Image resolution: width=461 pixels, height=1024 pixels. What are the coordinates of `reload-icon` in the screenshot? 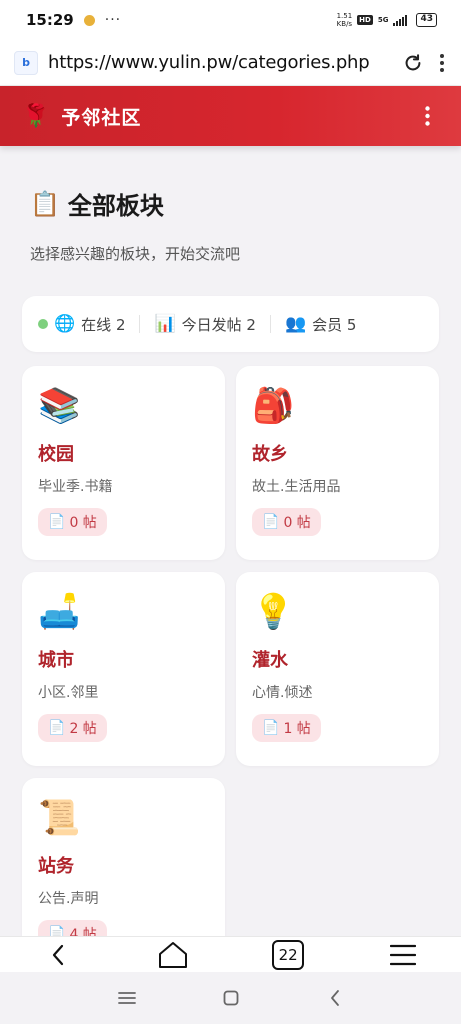 It's located at (413, 61).